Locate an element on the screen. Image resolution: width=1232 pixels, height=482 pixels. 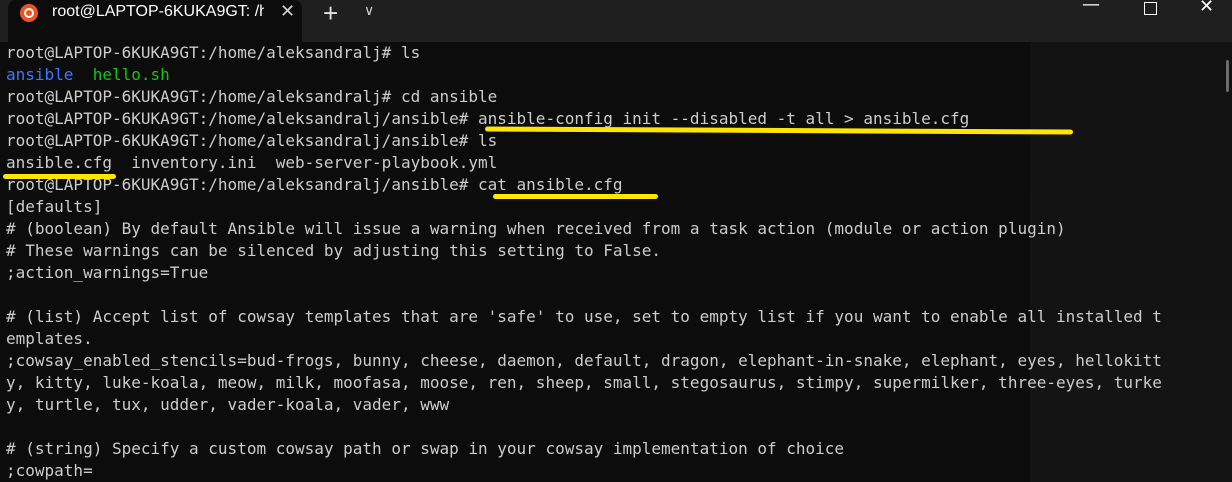
title-bar: root@LAPTOP-6KUKA9GT: /hc ✕ + ∨ — ✕ is located at coordinates (616, 21).